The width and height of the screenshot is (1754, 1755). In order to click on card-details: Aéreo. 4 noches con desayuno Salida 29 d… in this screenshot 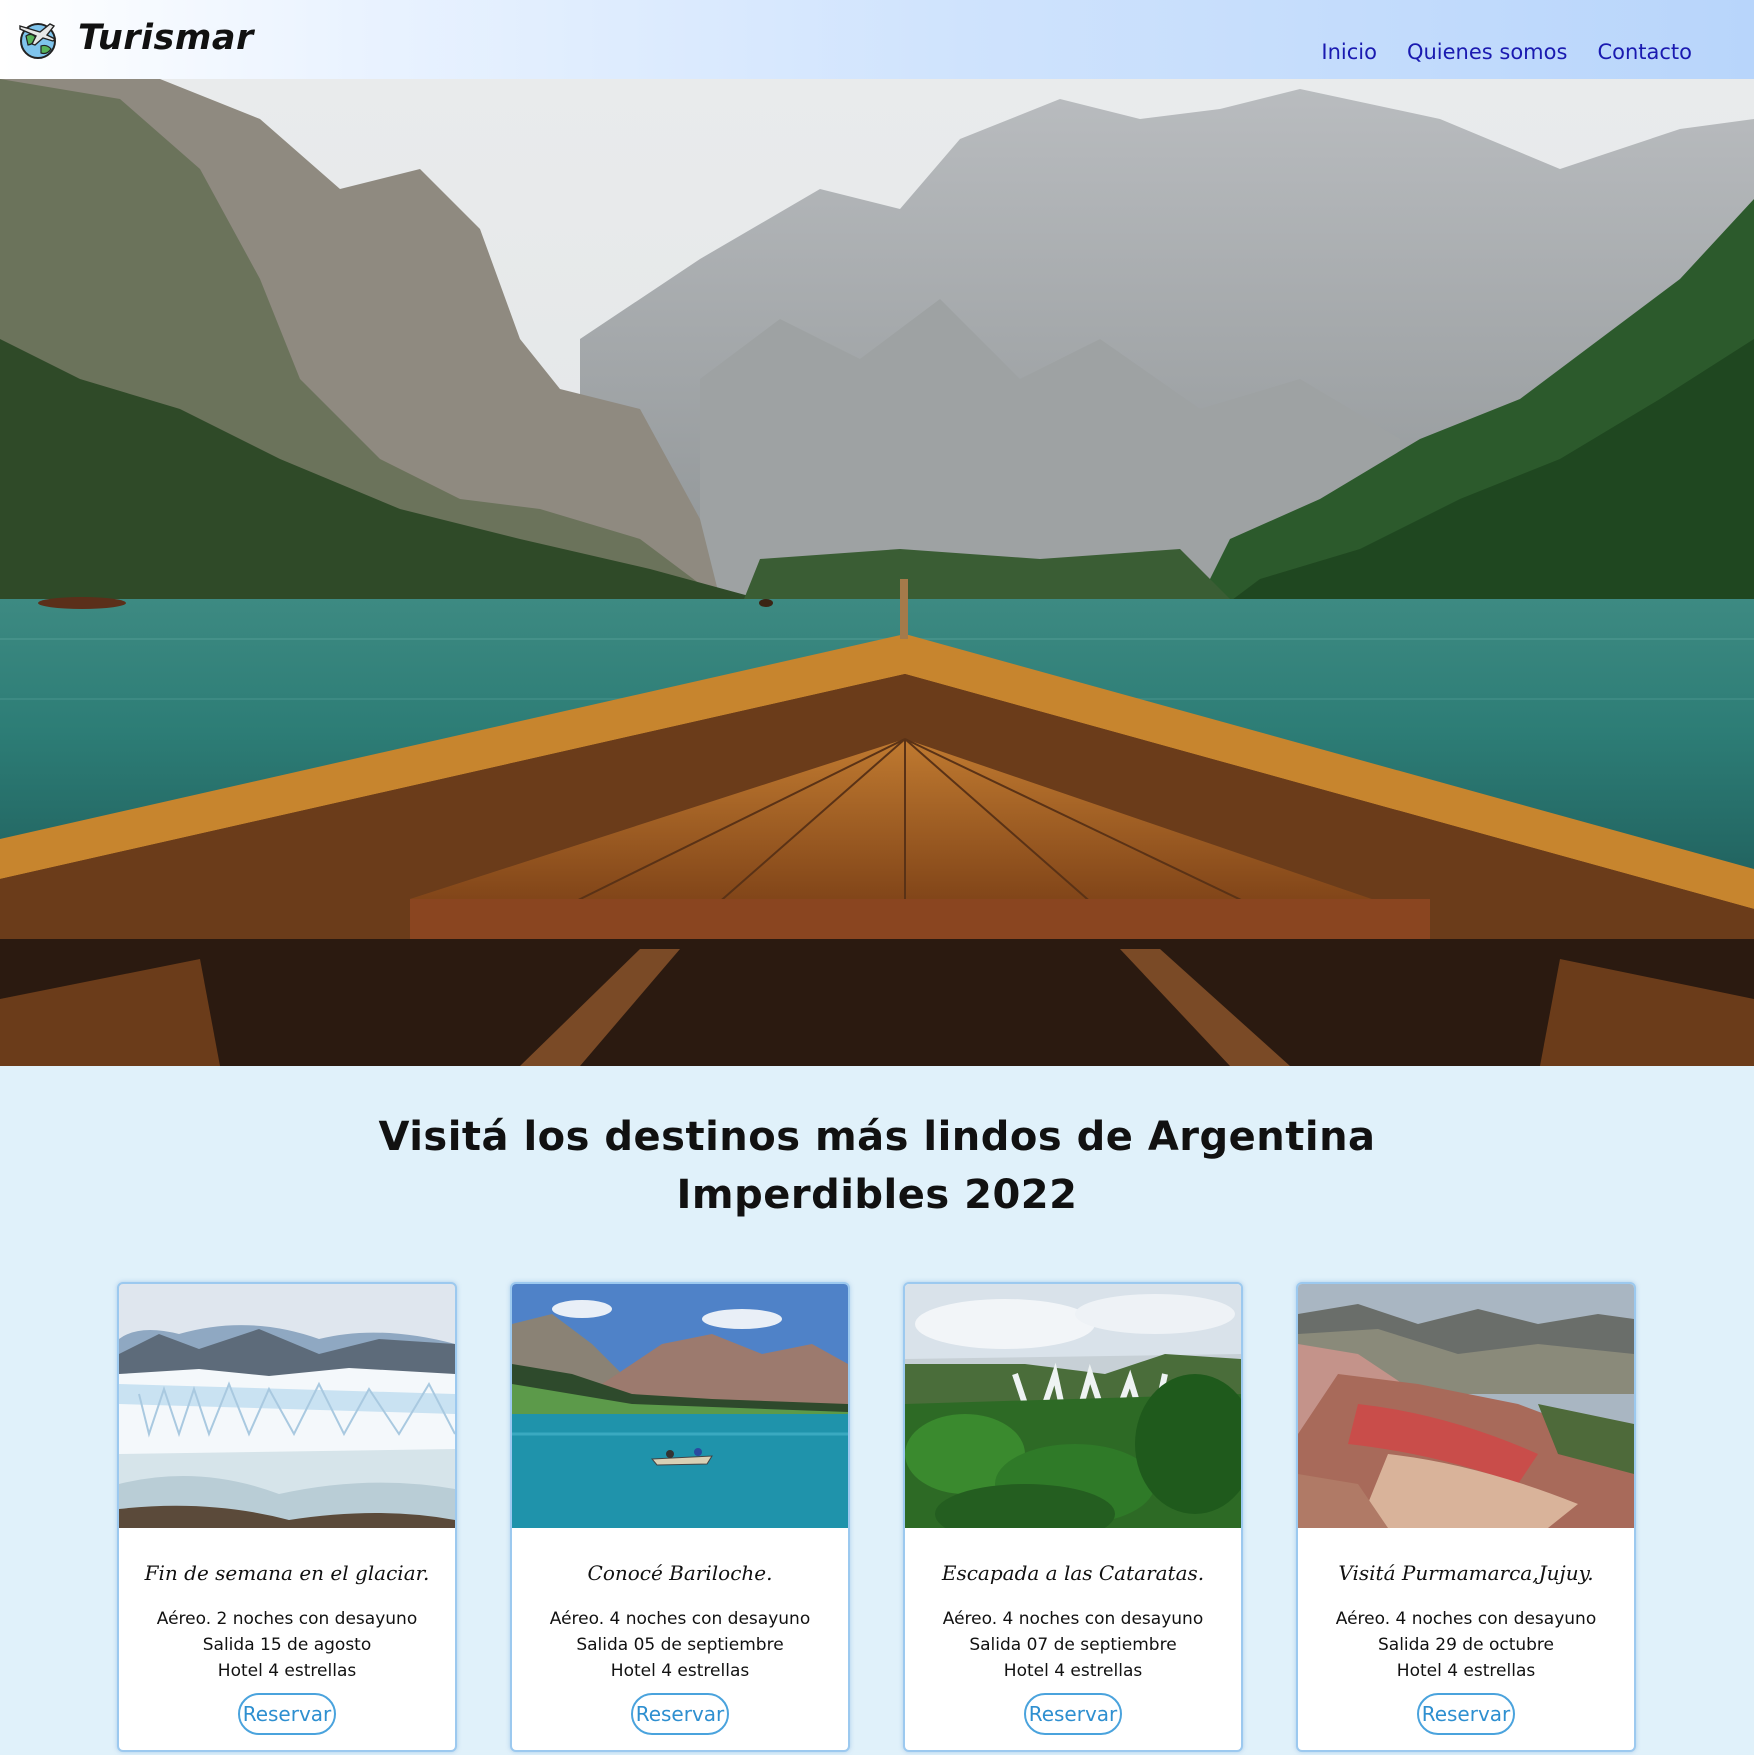, I will do `click(1466, 1645)`.